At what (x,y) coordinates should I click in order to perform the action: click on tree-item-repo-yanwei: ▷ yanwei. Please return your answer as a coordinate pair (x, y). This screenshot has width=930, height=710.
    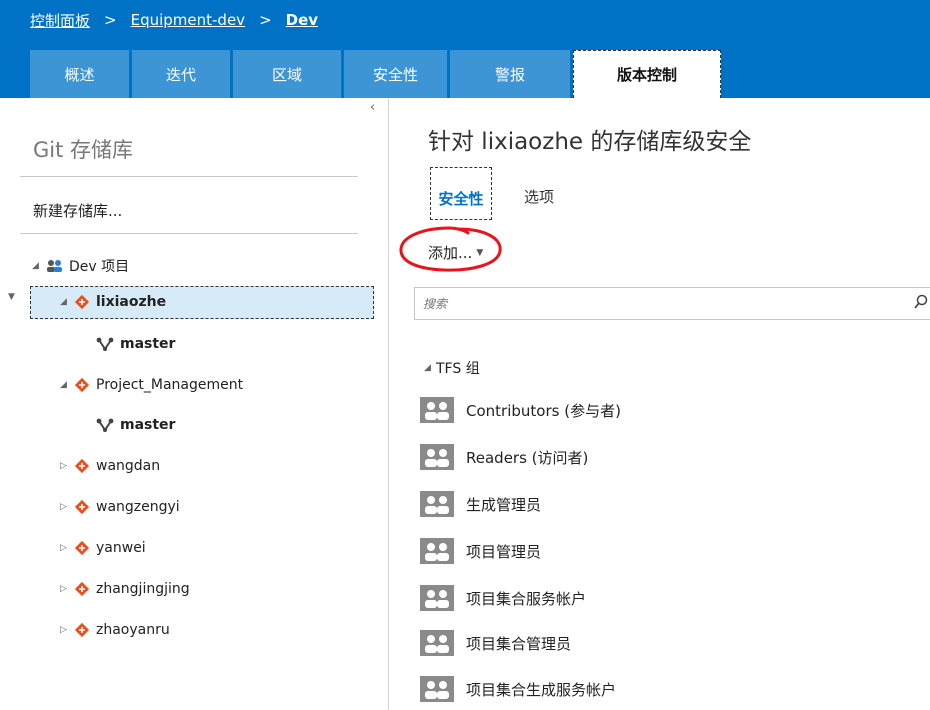
    Looking at the image, I should click on (103, 548).